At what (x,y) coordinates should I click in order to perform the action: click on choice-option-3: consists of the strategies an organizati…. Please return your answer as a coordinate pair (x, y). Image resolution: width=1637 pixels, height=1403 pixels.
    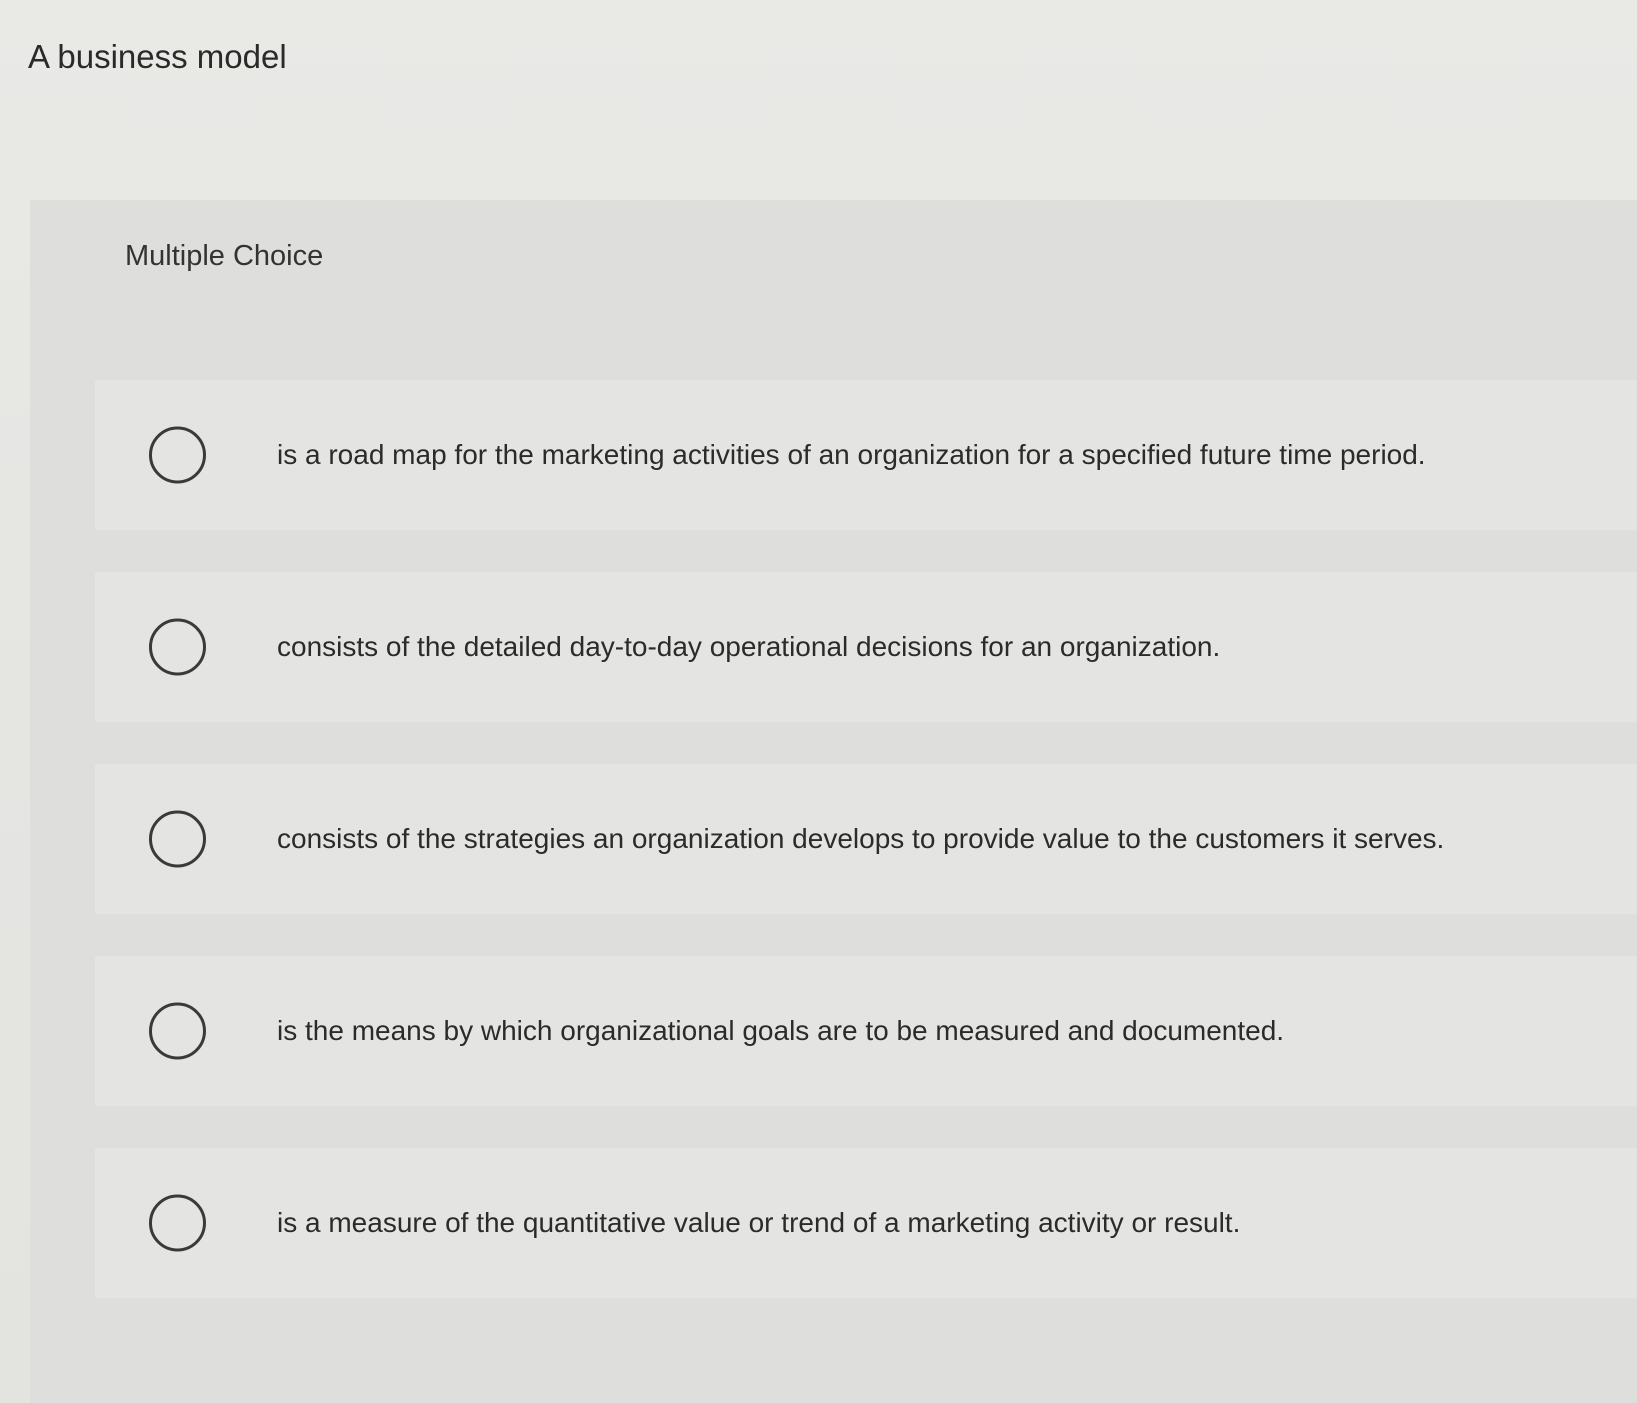
    Looking at the image, I should click on (866, 839).